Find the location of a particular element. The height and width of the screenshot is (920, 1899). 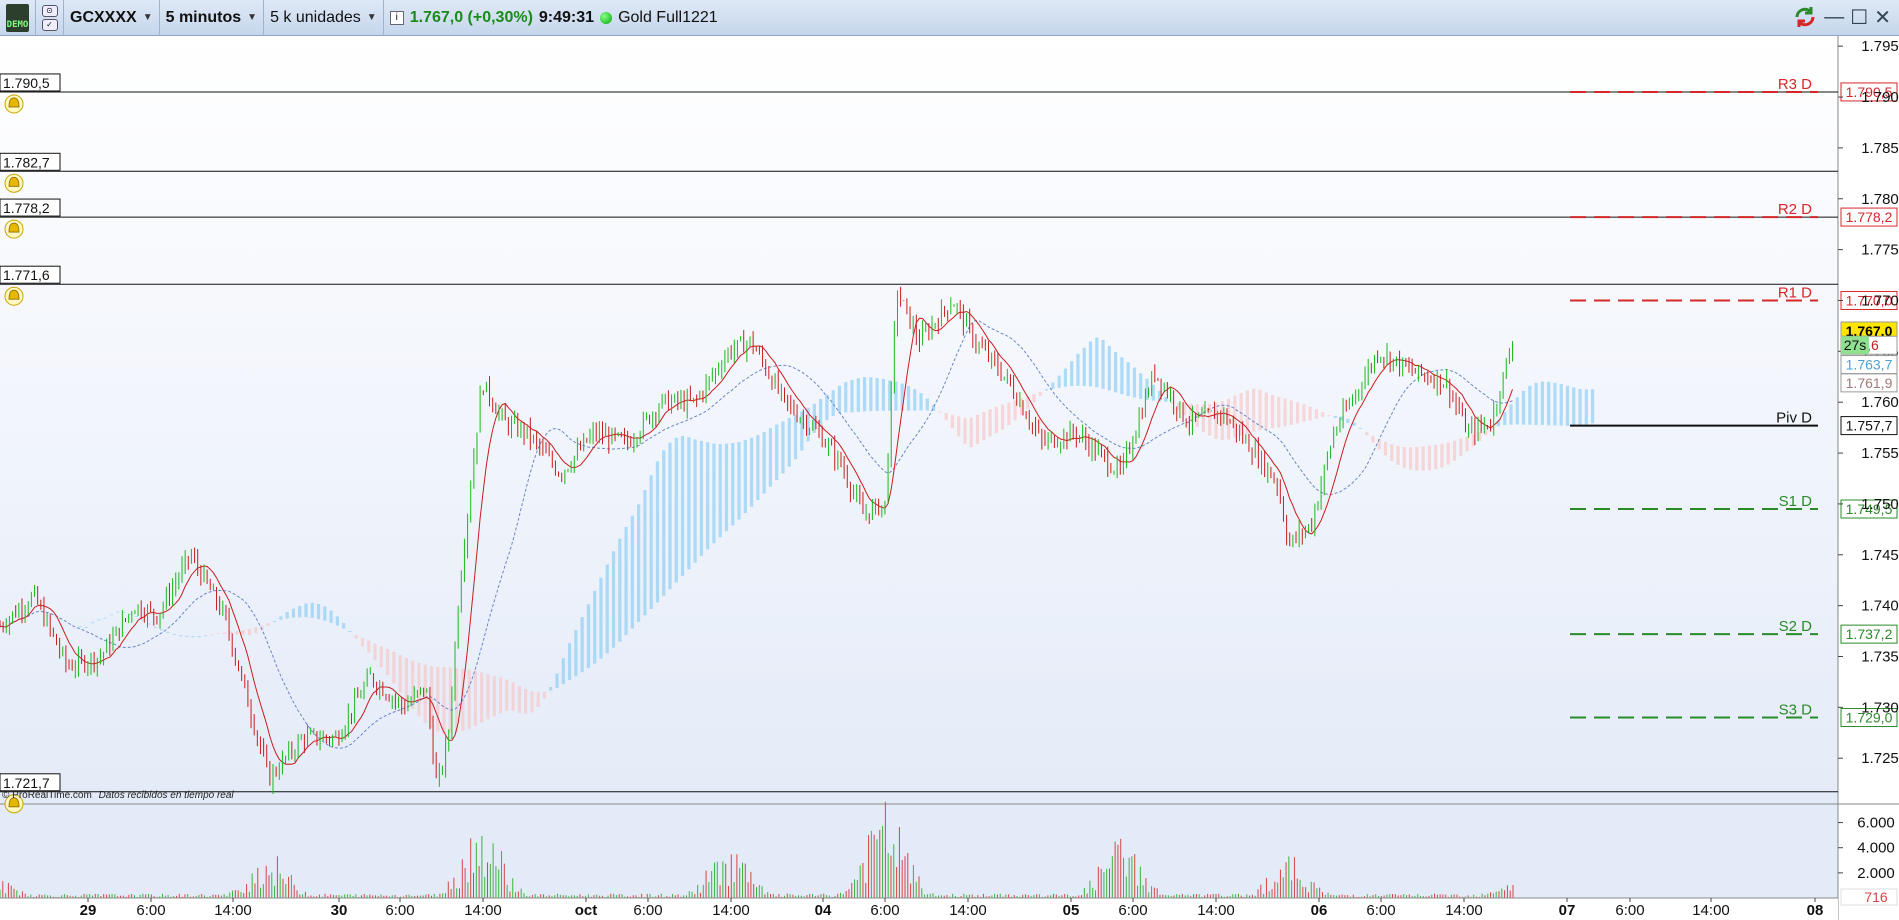

check-icon: ✓ is located at coordinates (49, 24).